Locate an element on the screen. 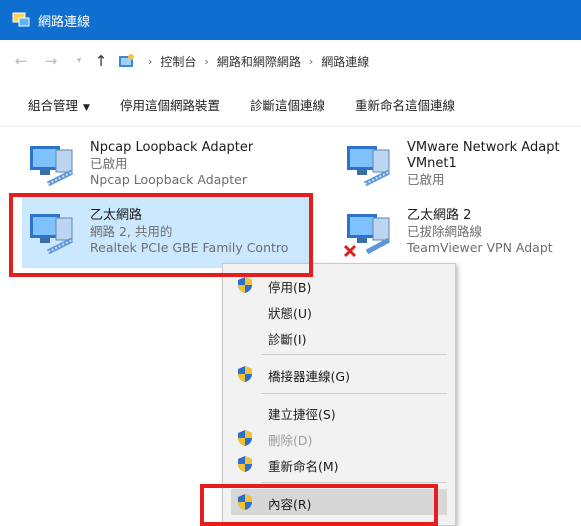 The width and height of the screenshot is (581, 526). breadcrumb: › 控制台 › 網路和網際網路 › 網路連線 is located at coordinates (243, 61).